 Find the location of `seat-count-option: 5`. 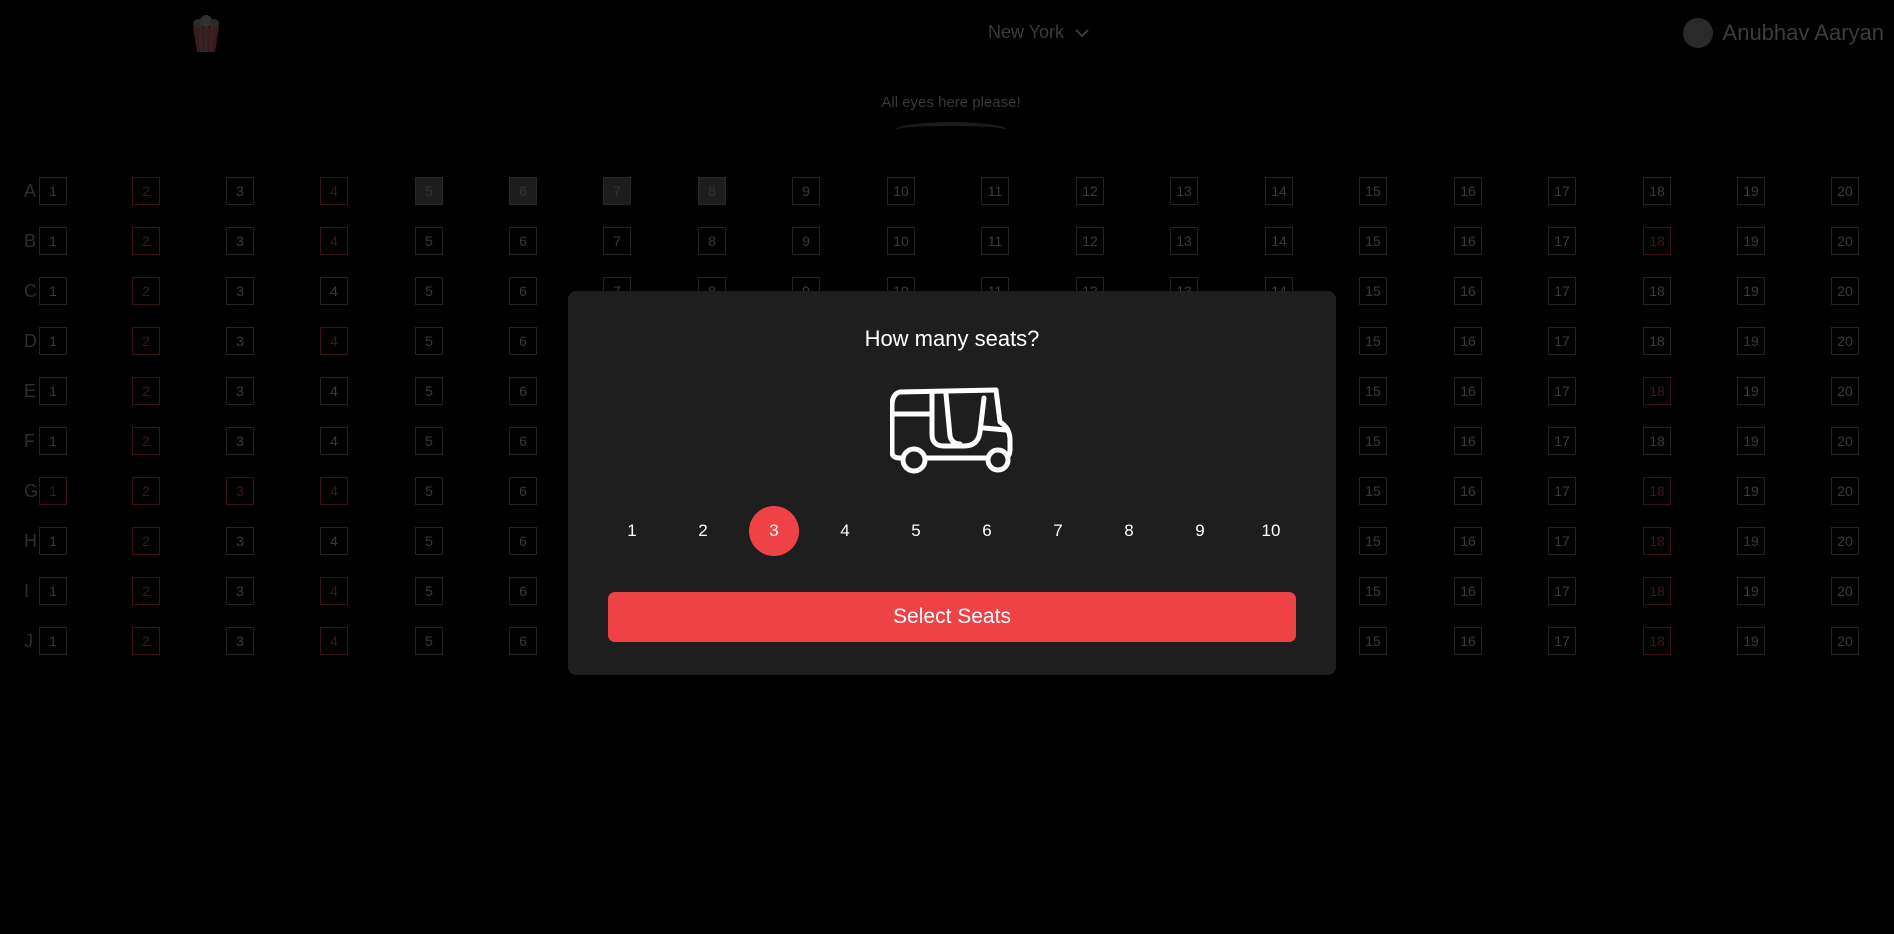

seat-count-option: 5 is located at coordinates (916, 531).